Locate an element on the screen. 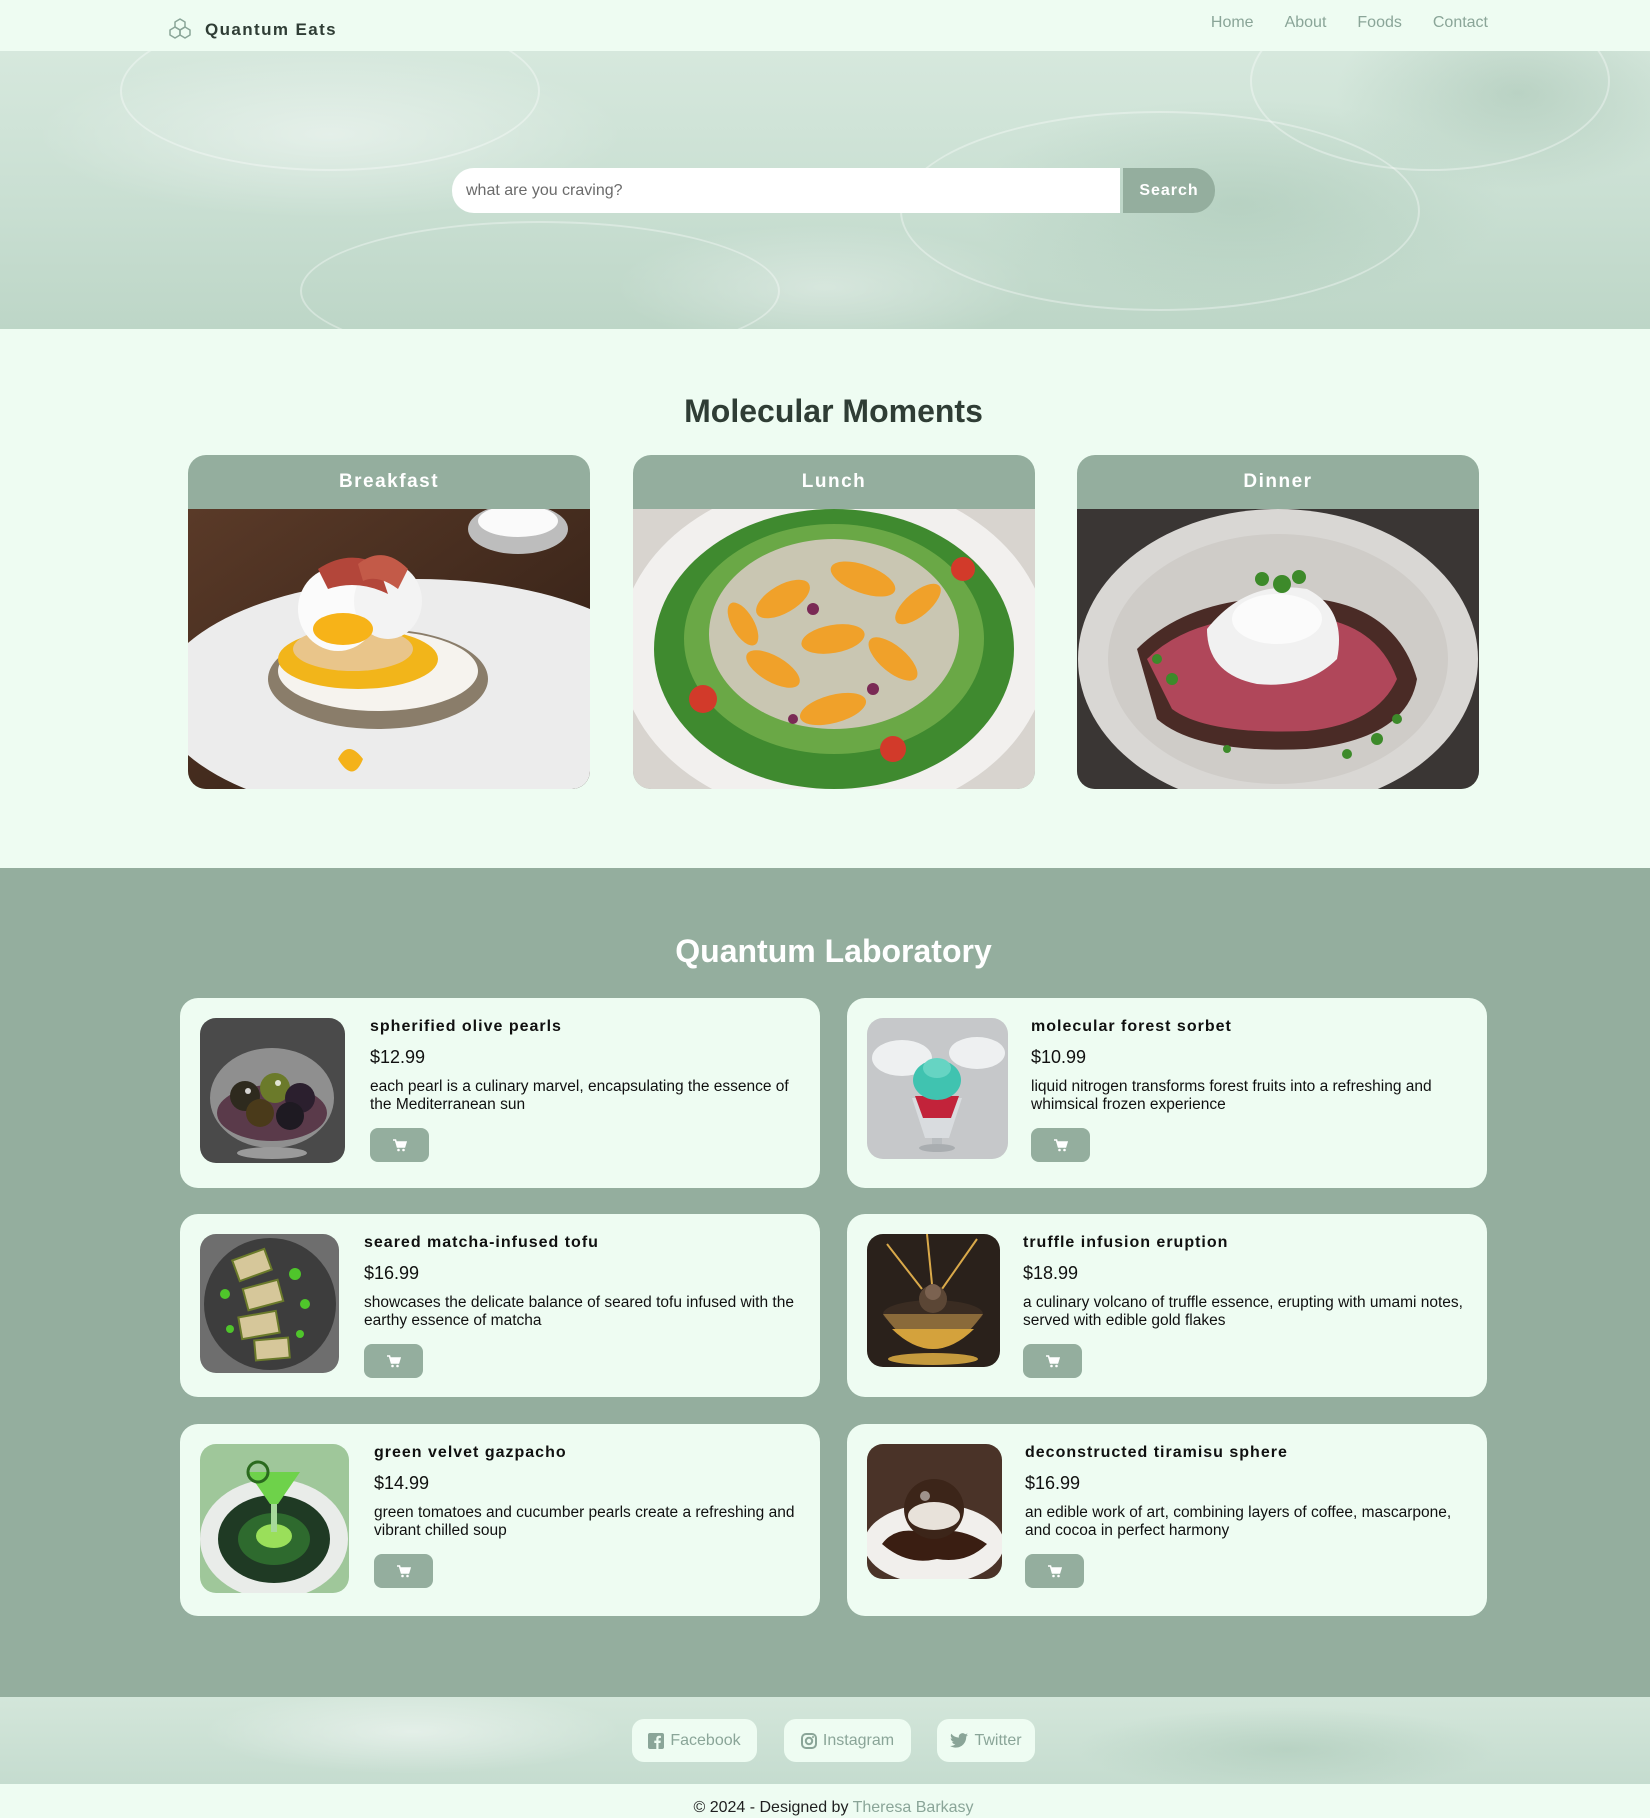 The image size is (1650, 1818). search-input is located at coordinates (786, 190).